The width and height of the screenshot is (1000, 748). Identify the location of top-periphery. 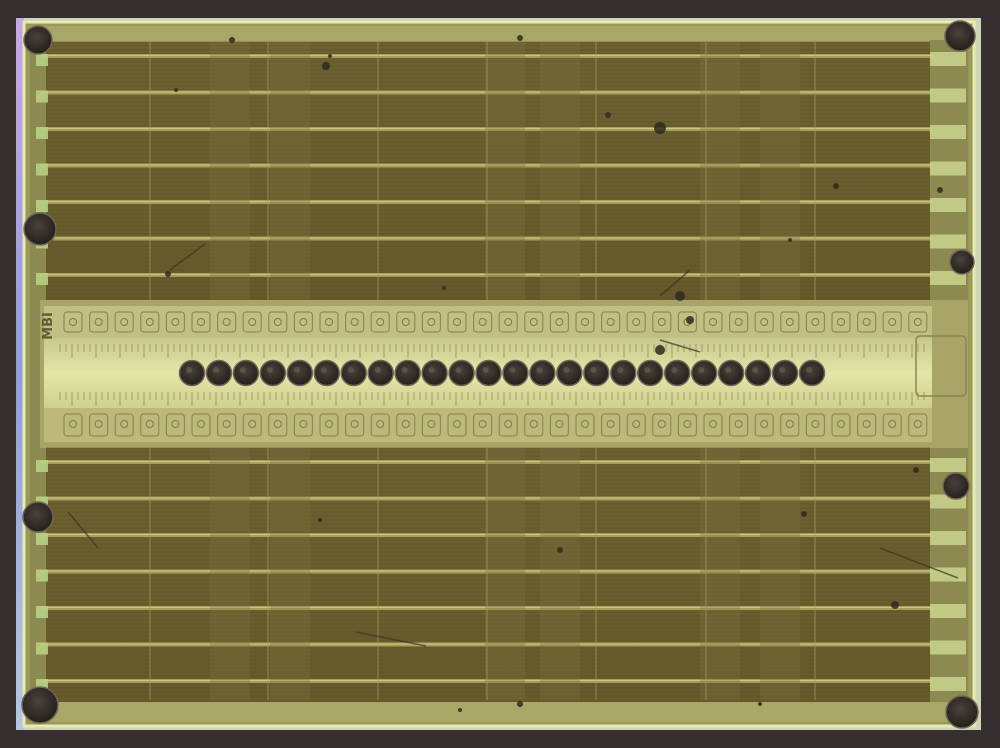
(500, 34).